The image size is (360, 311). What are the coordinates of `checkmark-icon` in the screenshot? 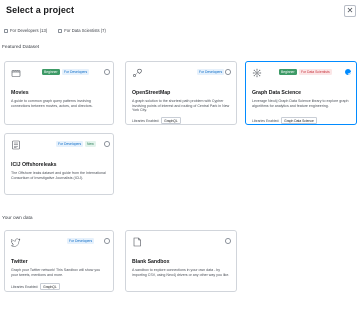 It's located at (349, 73).